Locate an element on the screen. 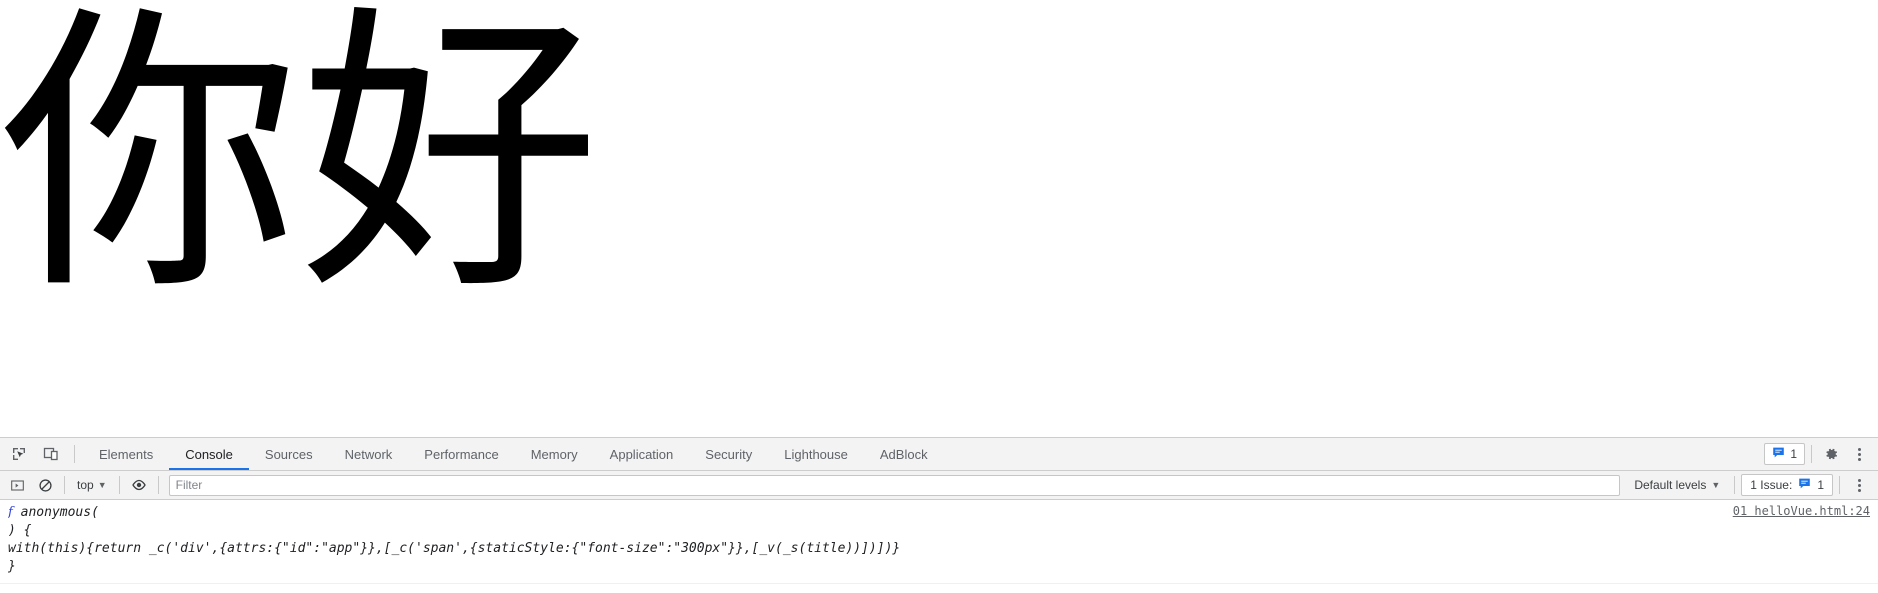  toolbar-divider is located at coordinates (74, 454).